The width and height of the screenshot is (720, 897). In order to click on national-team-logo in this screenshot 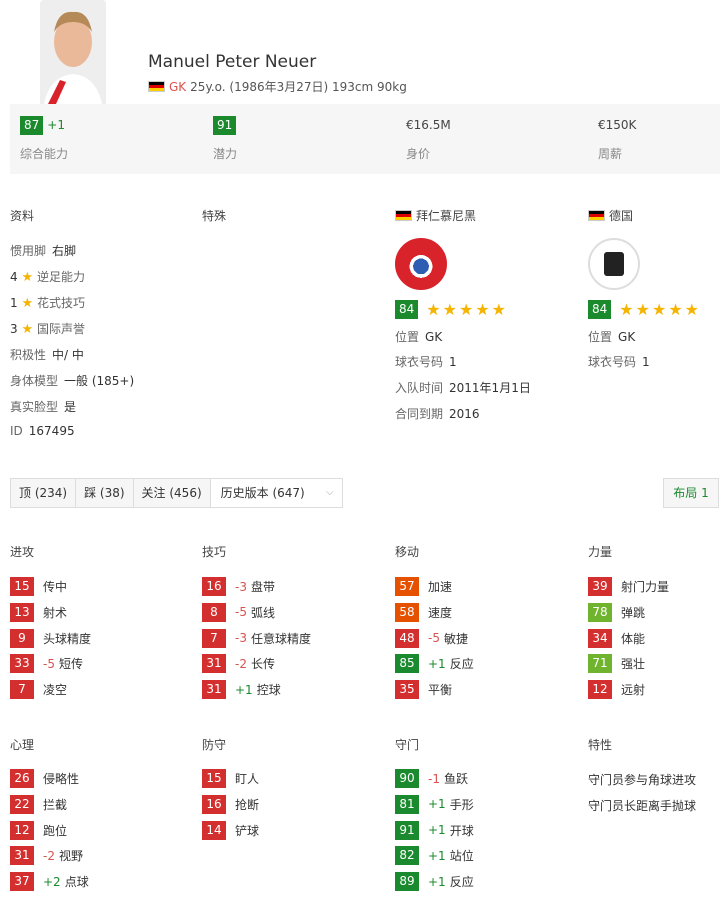, I will do `click(614, 264)`.